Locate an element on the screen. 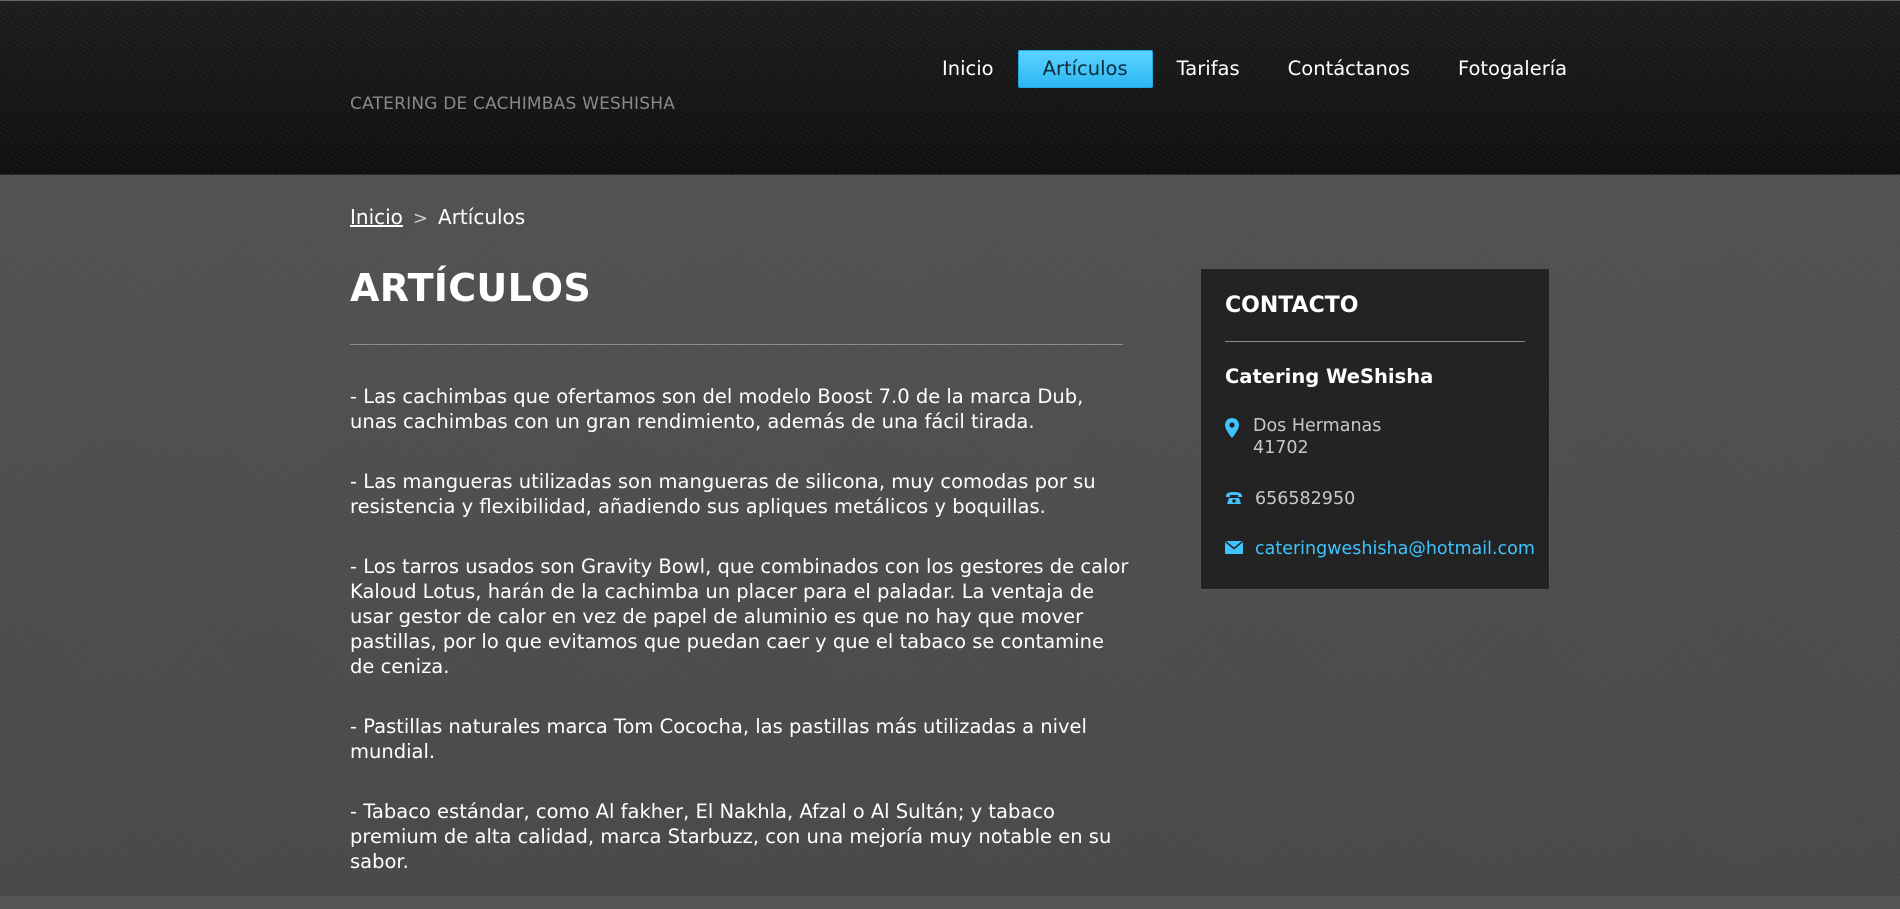 The width and height of the screenshot is (1900, 909). nav-item-contactanos: Contáctanos is located at coordinates (1349, 69).